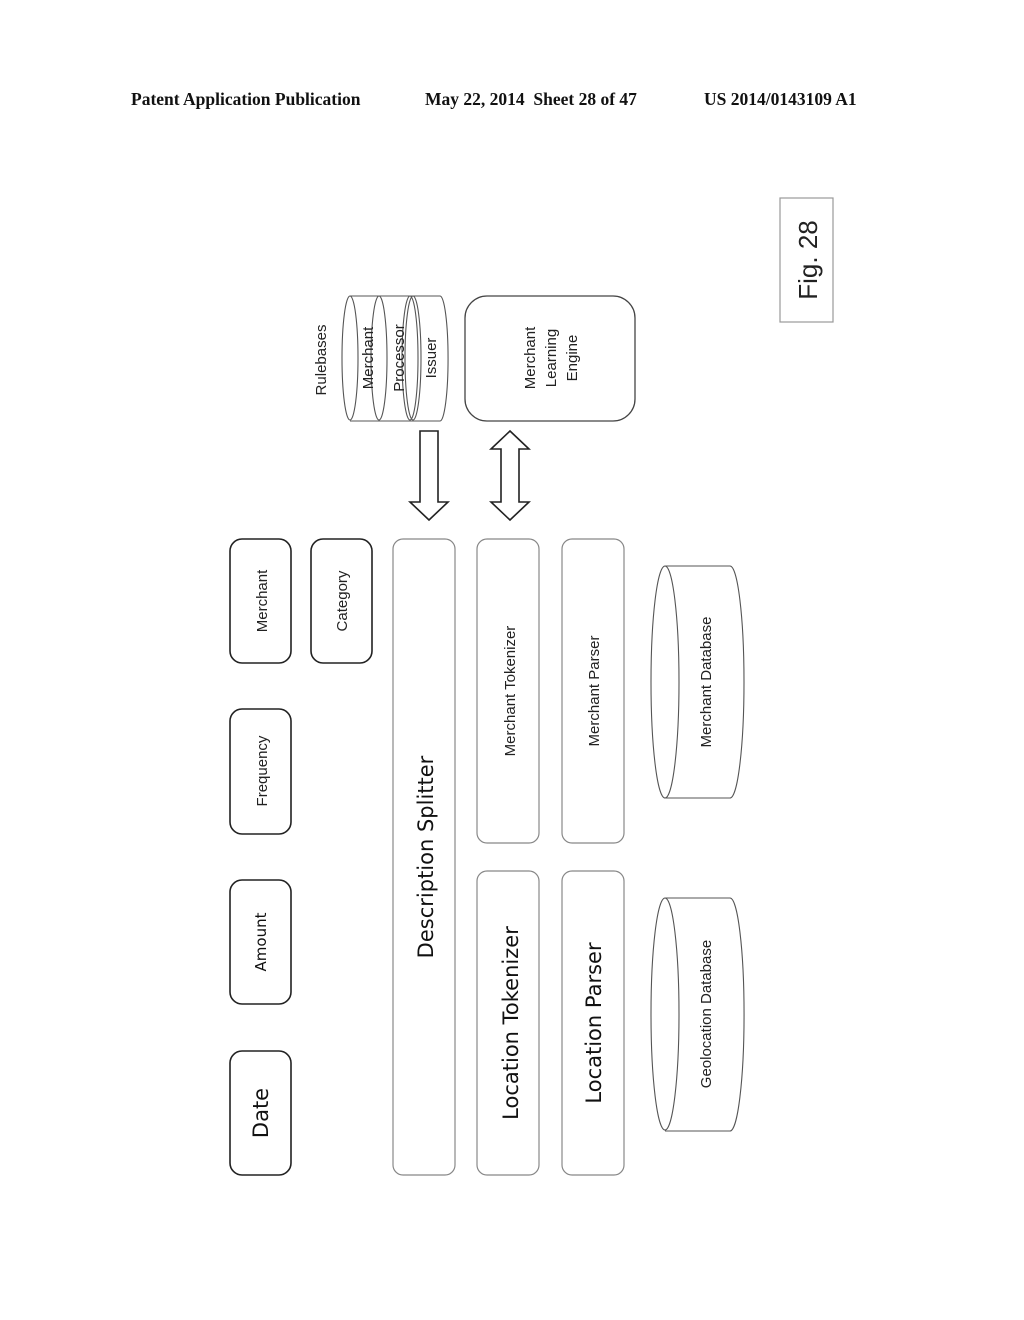 Image resolution: width=1024 pixels, height=1320 pixels. What do you see at coordinates (399, 358) in the screenshot?
I see `rulebase-processor-label: Processor` at bounding box center [399, 358].